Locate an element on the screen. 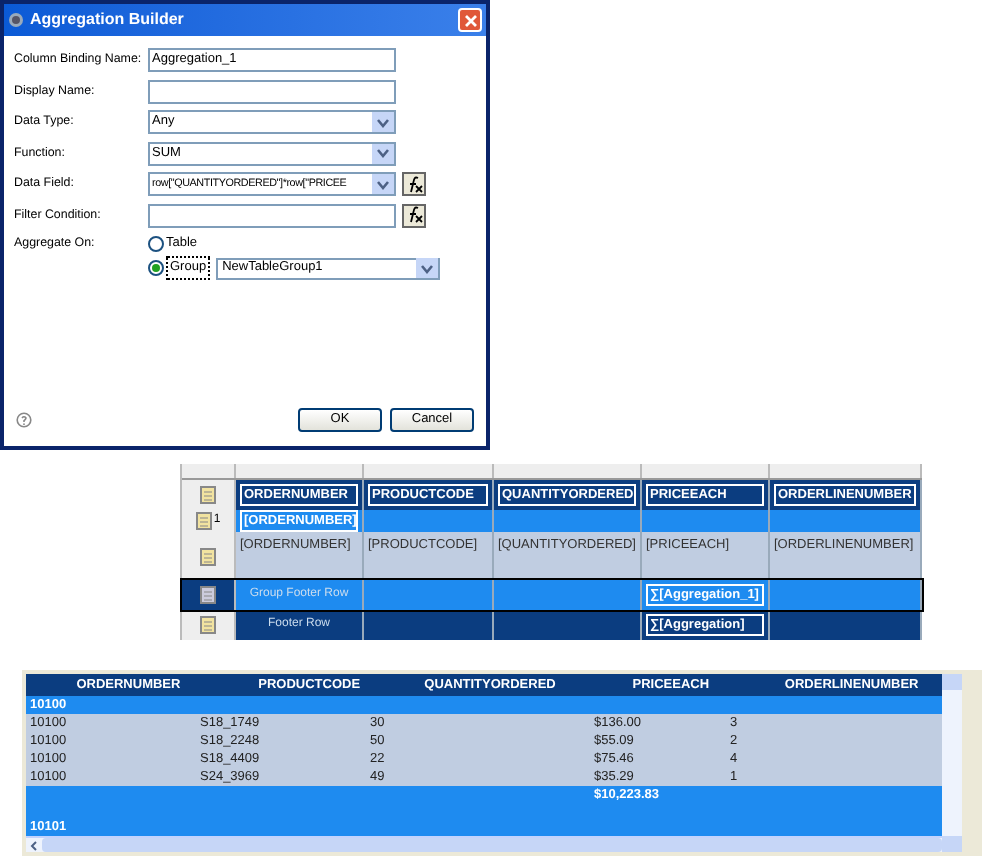  close-icon is located at coordinates (470, 20).